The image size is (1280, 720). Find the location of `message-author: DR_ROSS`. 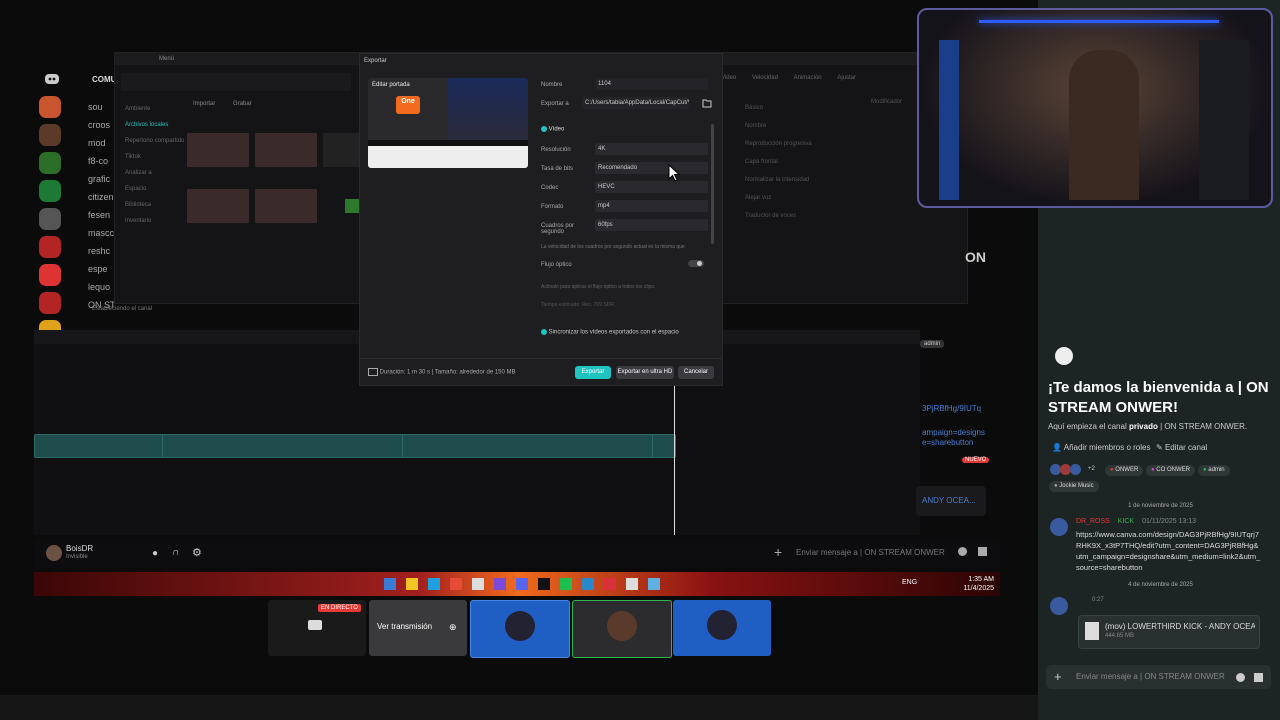

message-author: DR_ROSS is located at coordinates (1093, 521).